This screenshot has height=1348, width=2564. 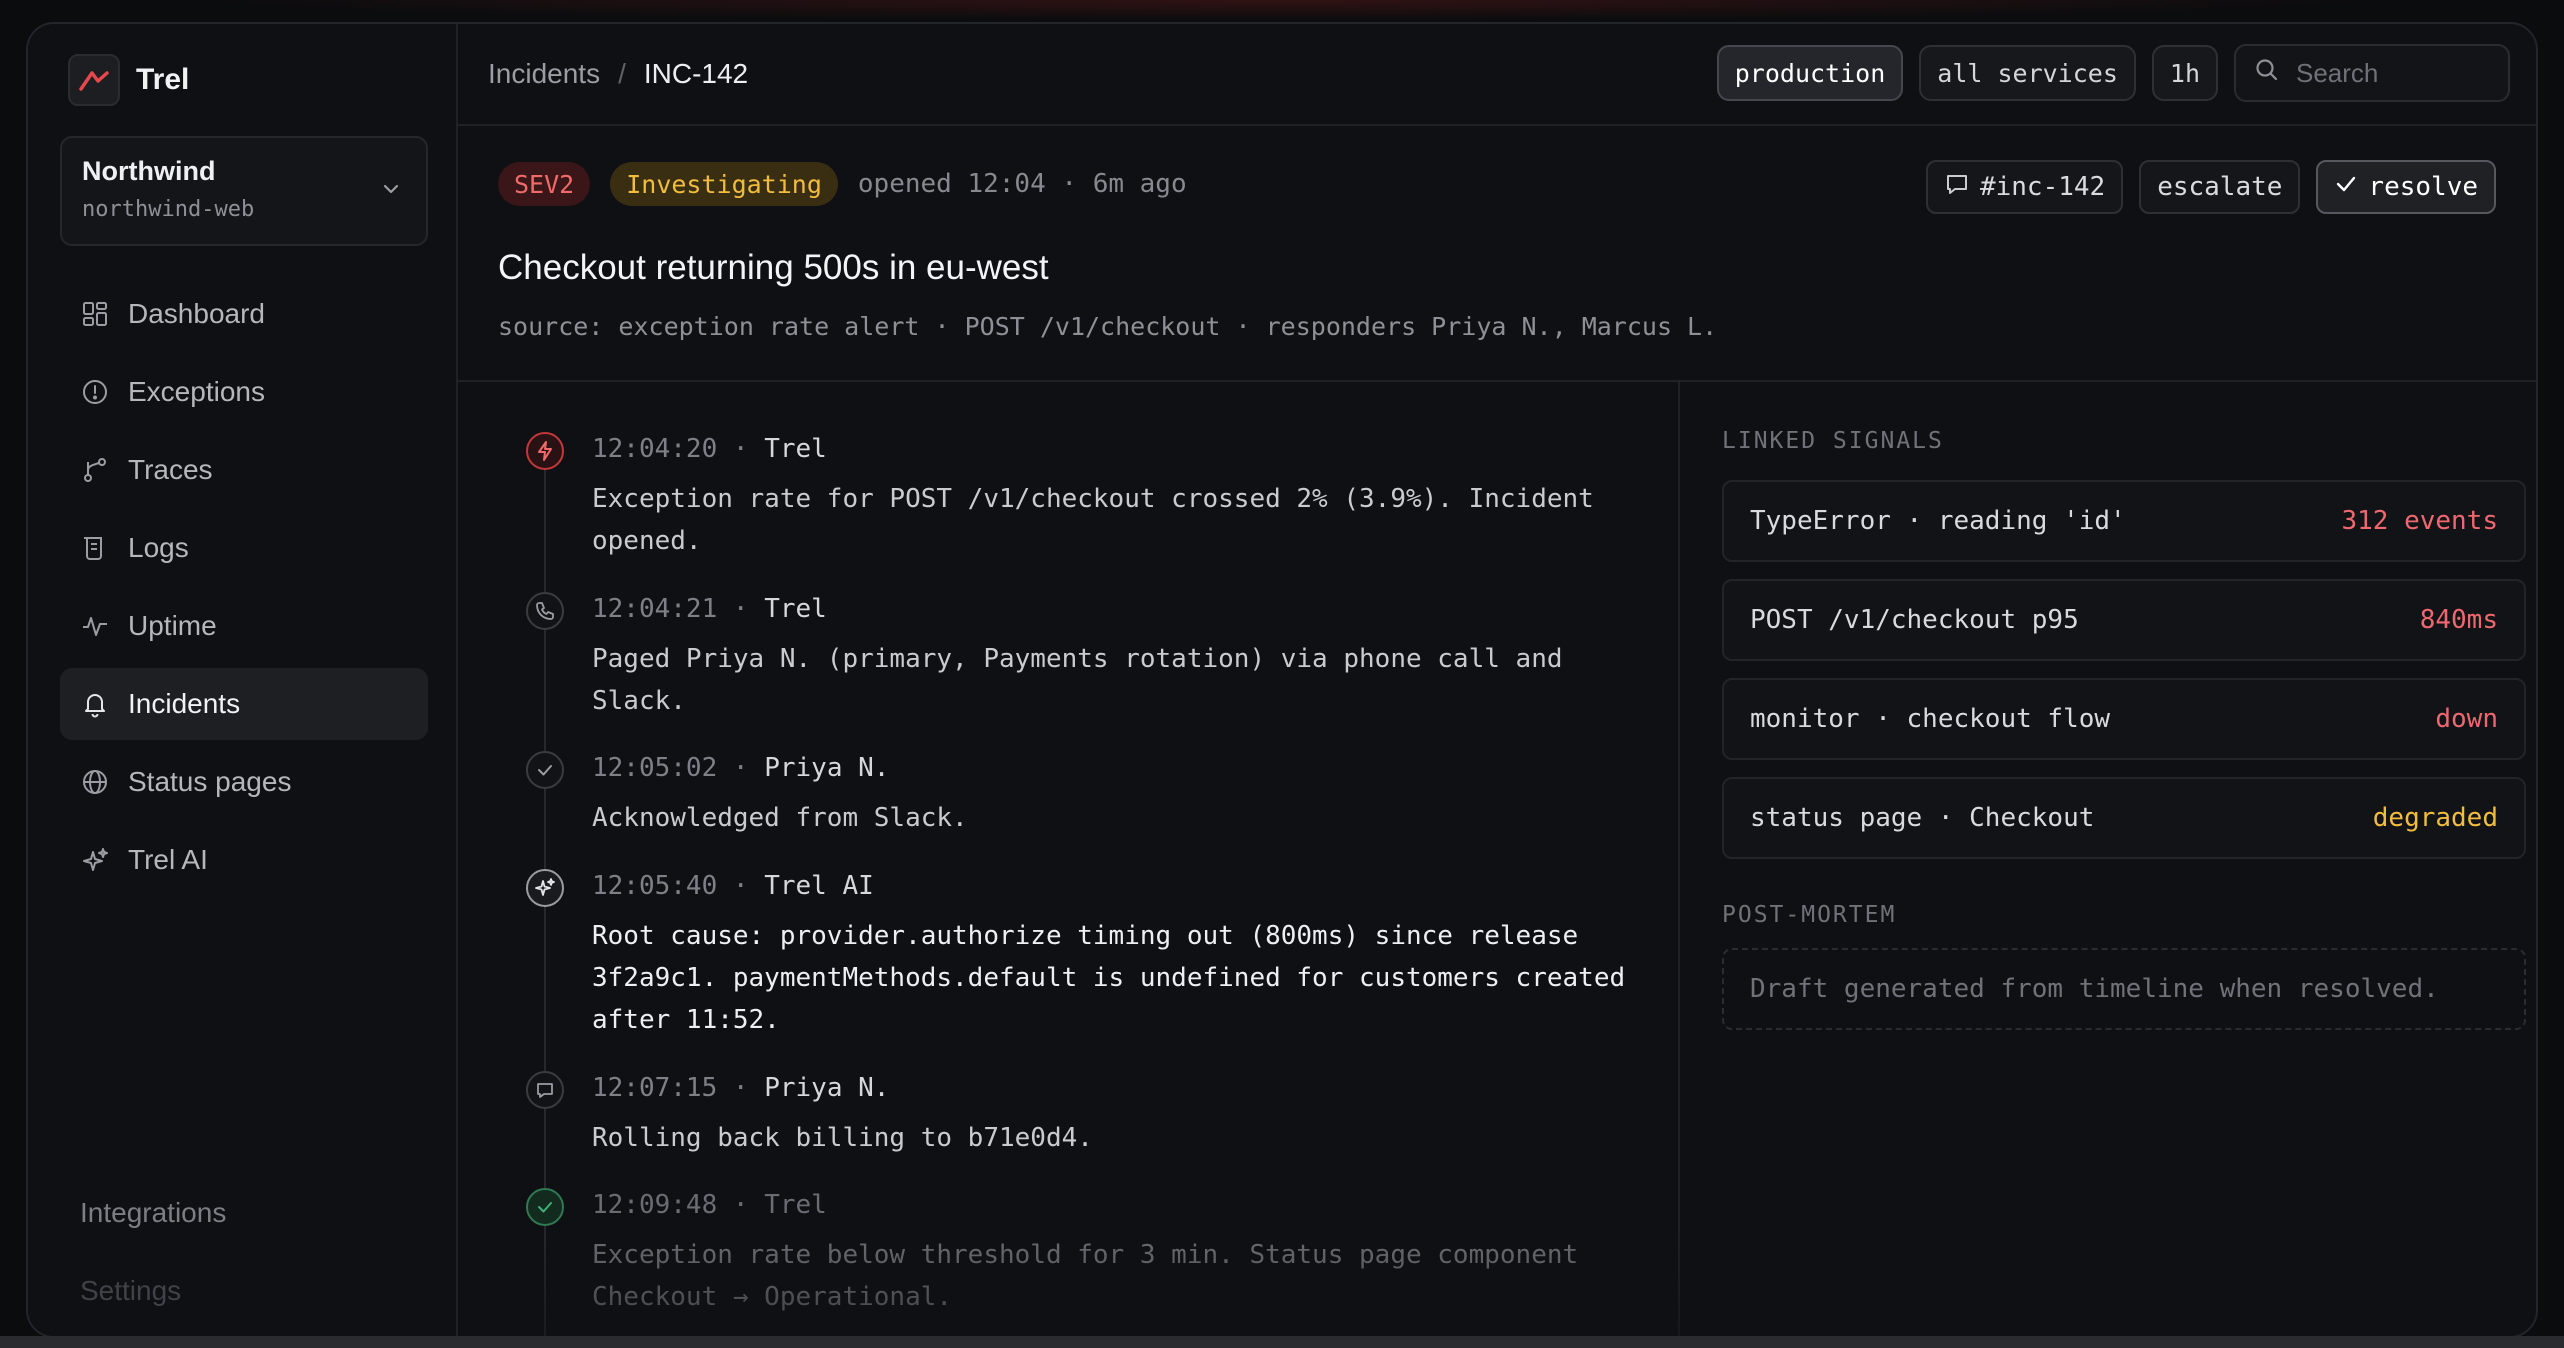 What do you see at coordinates (196, 391) in the screenshot?
I see `nav-label-exceptions: Exceptions` at bounding box center [196, 391].